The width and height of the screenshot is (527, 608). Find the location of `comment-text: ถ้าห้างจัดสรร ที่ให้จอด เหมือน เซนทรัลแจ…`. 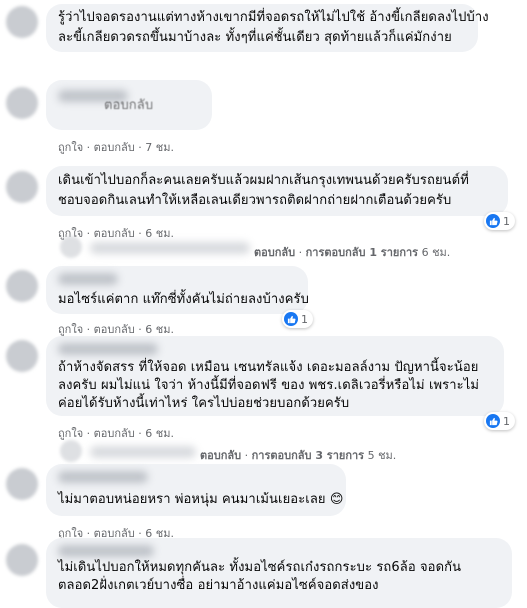

comment-text: ถ้าห้างจัดสรร ที่ให้จอด เหมือน เซนทรัลแจ… is located at coordinates (268, 367).